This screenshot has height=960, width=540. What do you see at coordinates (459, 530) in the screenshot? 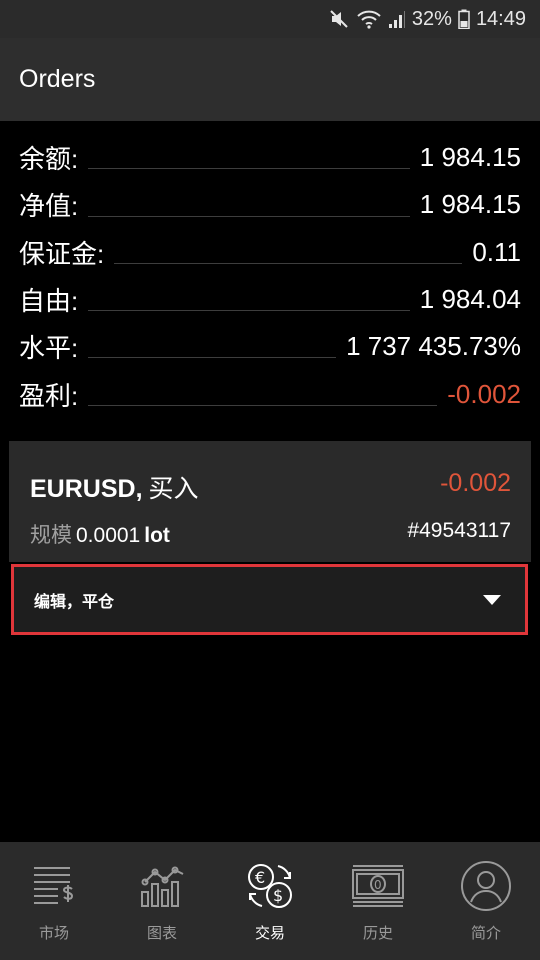
I see `order-ticket: #49543117` at bounding box center [459, 530].